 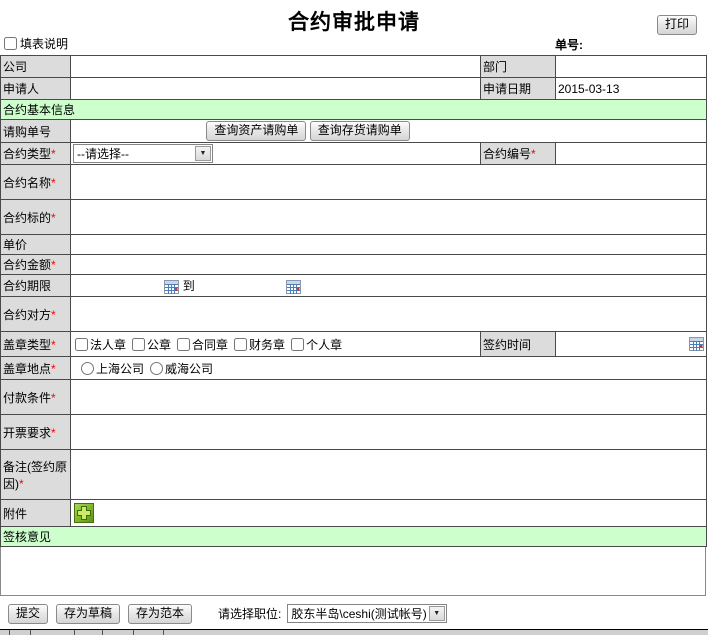 I want to click on contract-amount-input, so click(x=388, y=264).